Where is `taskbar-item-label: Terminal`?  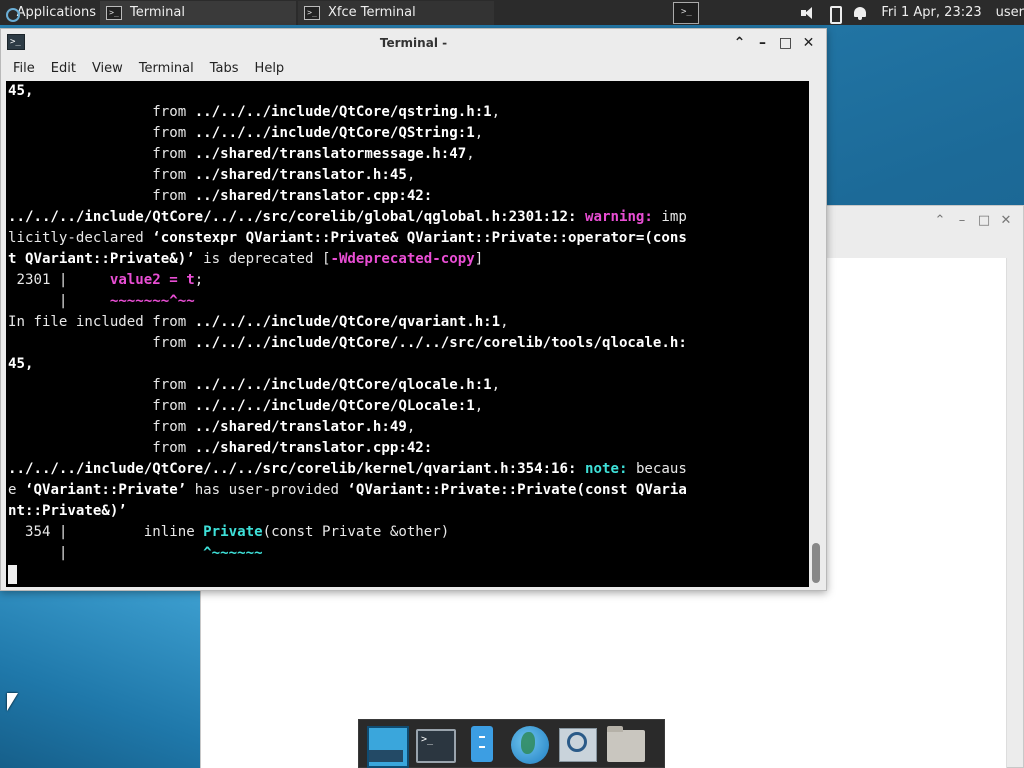 taskbar-item-label: Terminal is located at coordinates (157, 12).